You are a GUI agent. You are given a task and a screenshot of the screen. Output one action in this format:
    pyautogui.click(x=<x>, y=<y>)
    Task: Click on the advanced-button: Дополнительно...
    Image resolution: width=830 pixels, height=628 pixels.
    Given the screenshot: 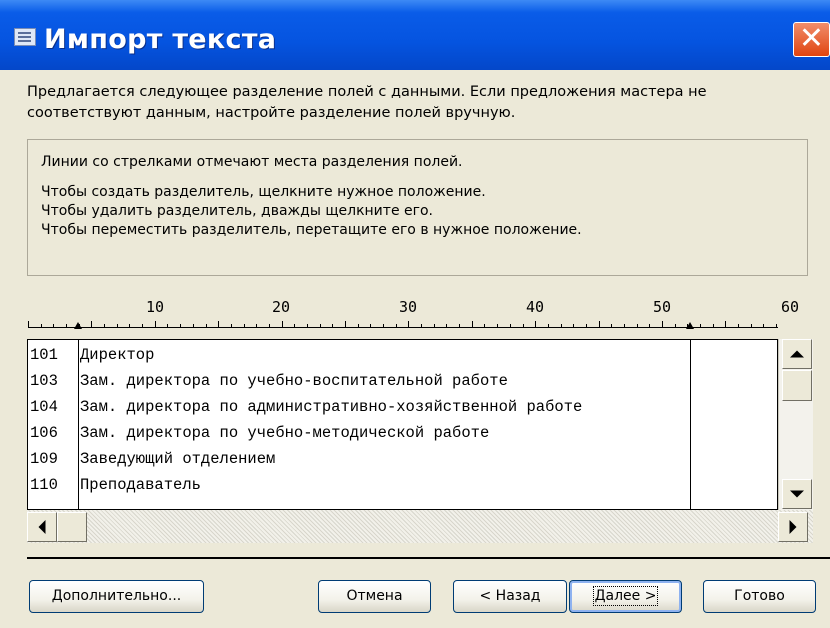 What is the action you would take?
    pyautogui.click(x=116, y=596)
    